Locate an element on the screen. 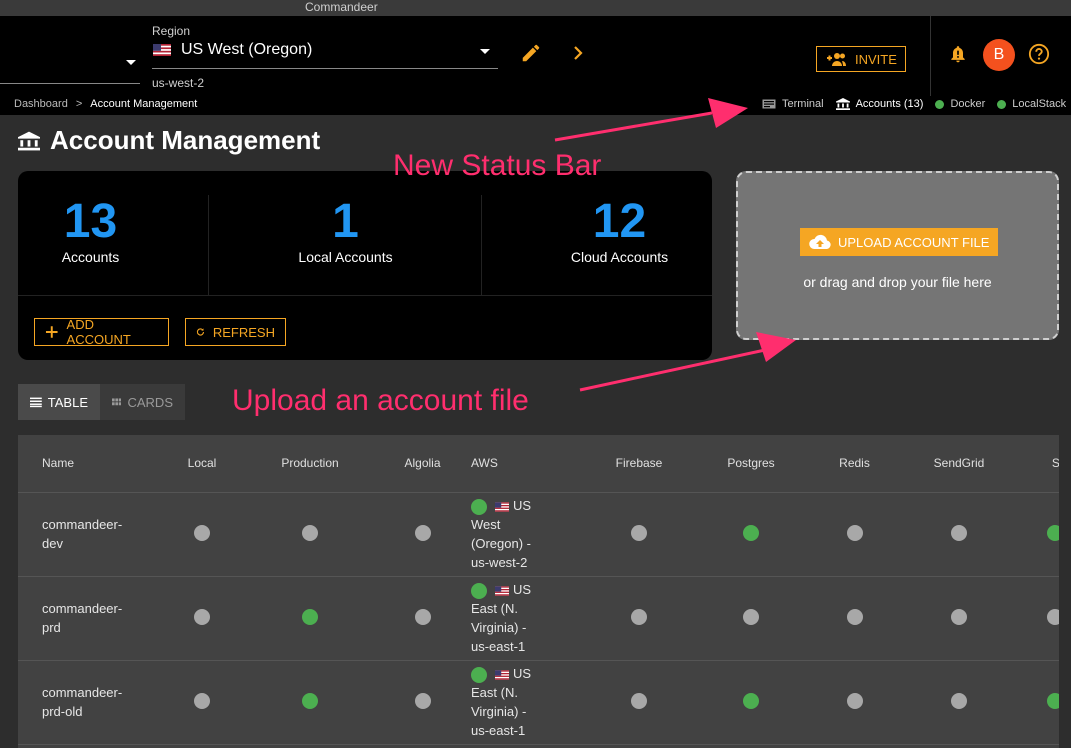  aws-region-line: Virginia) - is located at coordinates (499, 711).